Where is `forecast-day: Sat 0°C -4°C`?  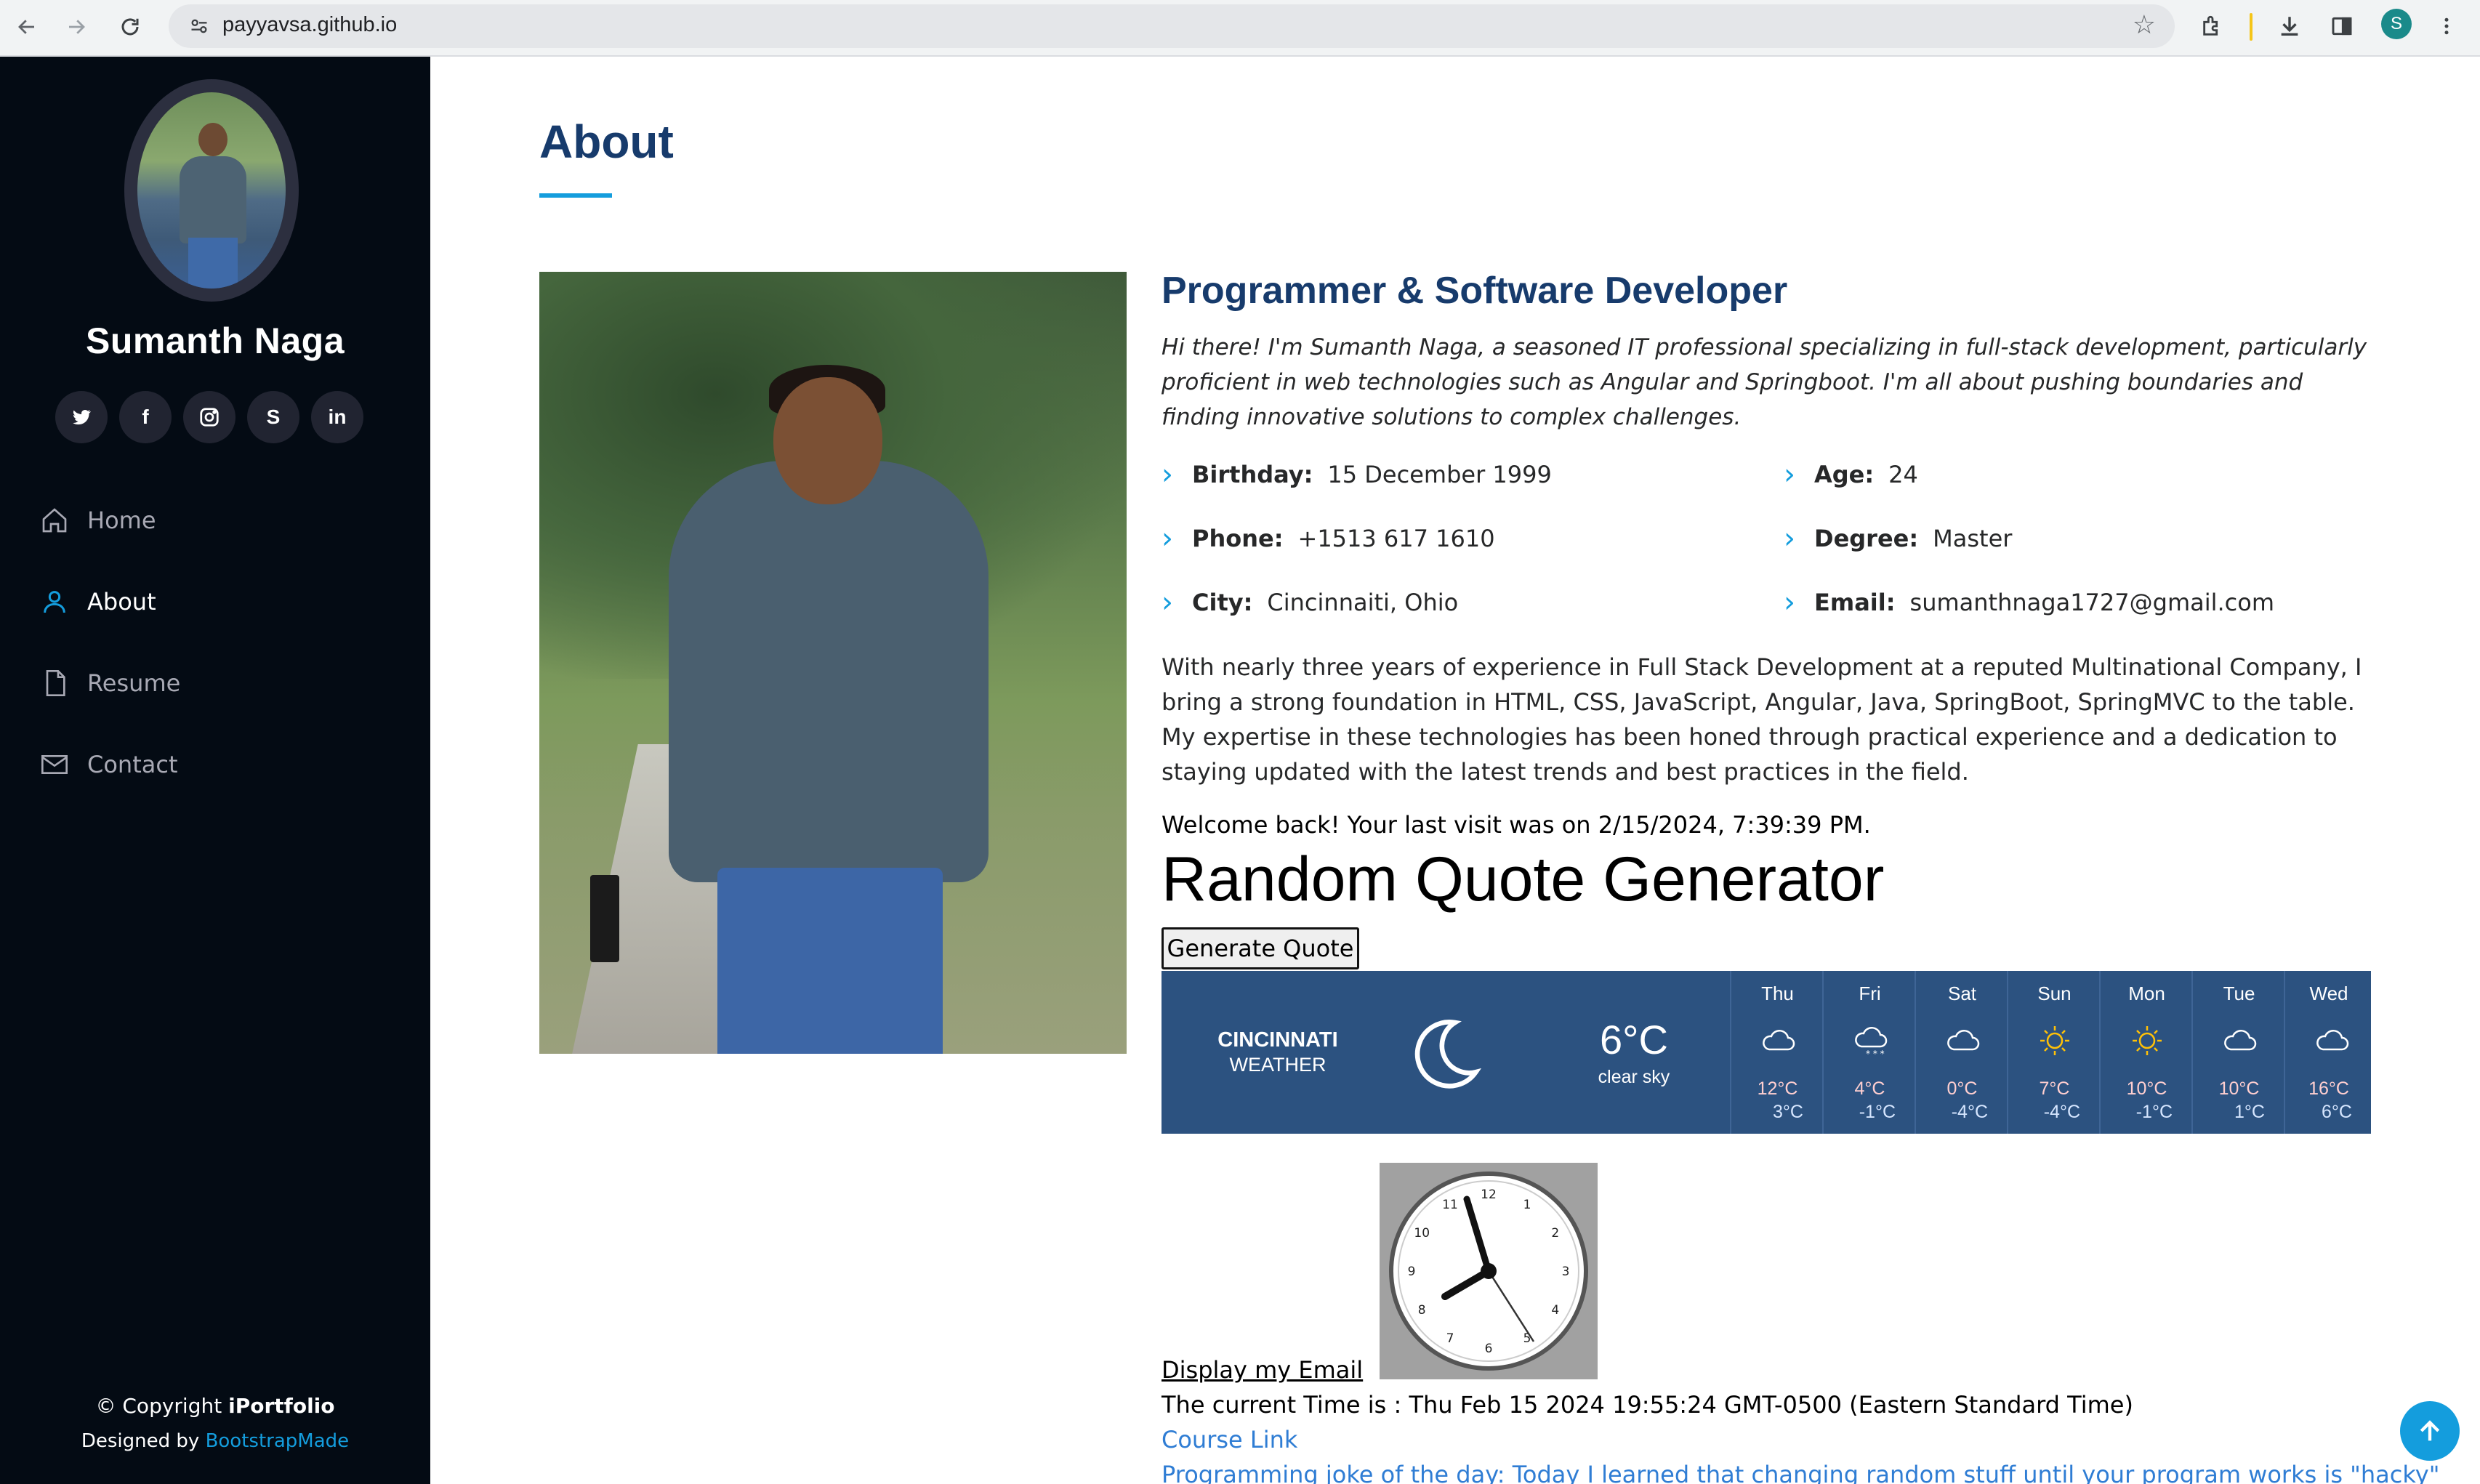
forecast-day: Sat 0°C -4°C is located at coordinates (1961, 1052).